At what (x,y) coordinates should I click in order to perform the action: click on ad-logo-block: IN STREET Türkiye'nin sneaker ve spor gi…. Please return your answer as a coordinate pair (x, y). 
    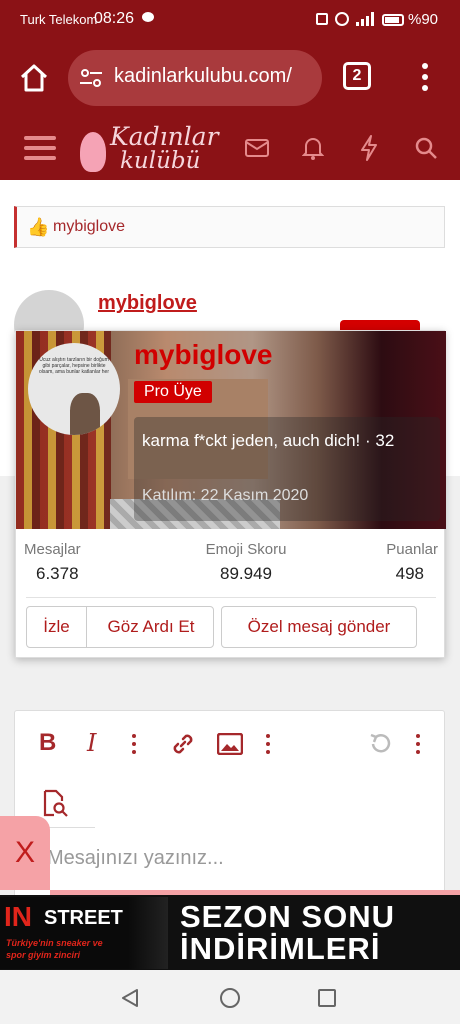
    Looking at the image, I should click on (64, 933).